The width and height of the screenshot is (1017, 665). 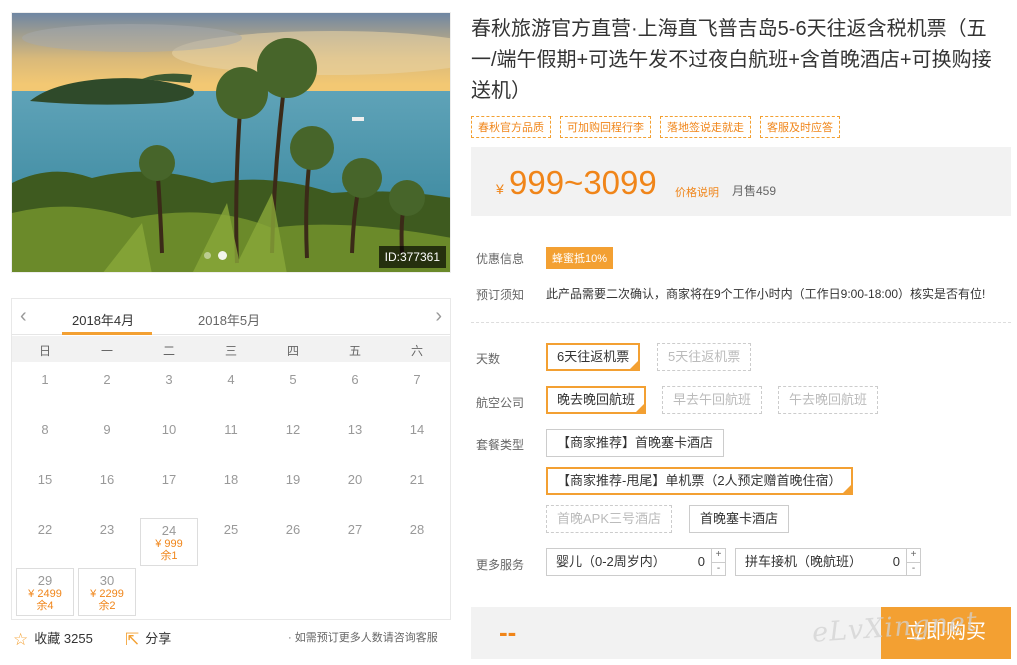 What do you see at coordinates (45, 529) in the screenshot?
I see `day-number: 22` at bounding box center [45, 529].